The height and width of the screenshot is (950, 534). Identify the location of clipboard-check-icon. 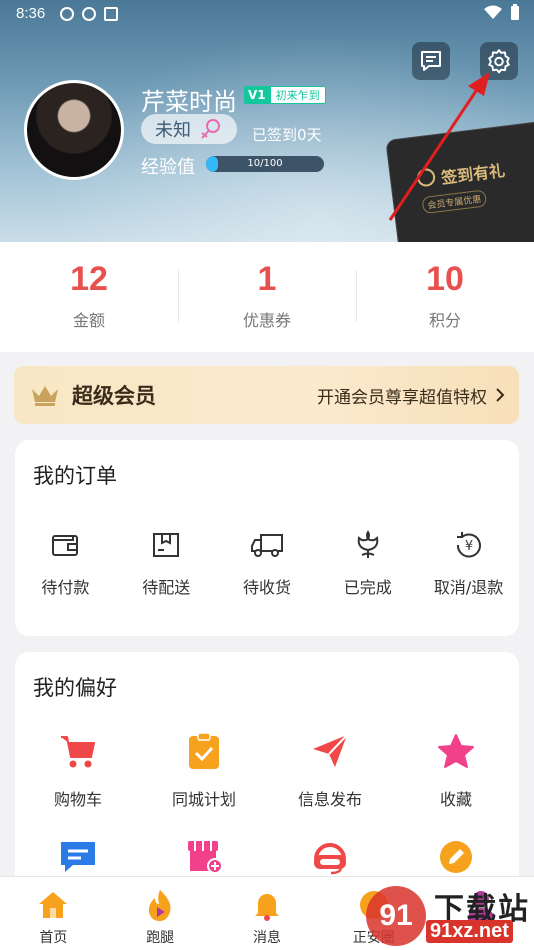
(204, 750).